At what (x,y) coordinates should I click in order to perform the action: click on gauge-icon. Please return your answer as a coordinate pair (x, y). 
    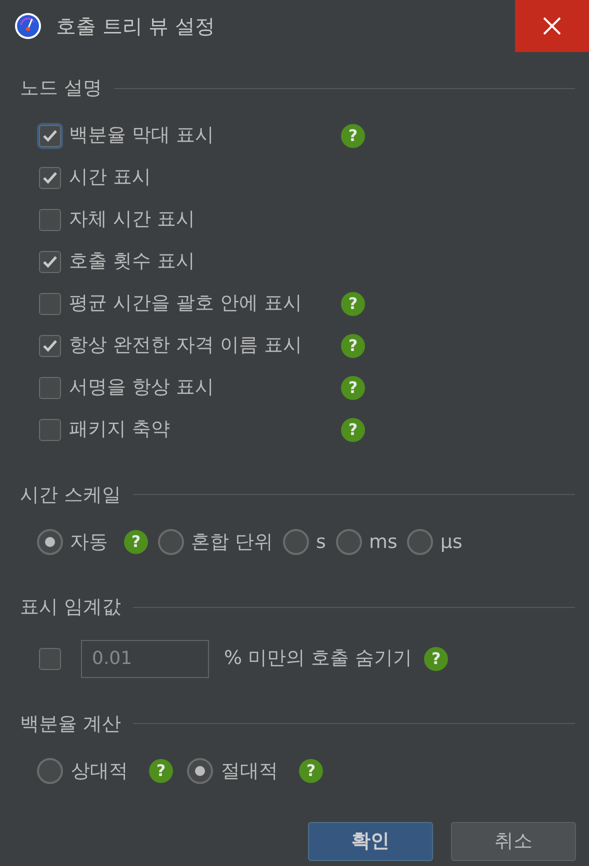
    Looking at the image, I should click on (28, 26).